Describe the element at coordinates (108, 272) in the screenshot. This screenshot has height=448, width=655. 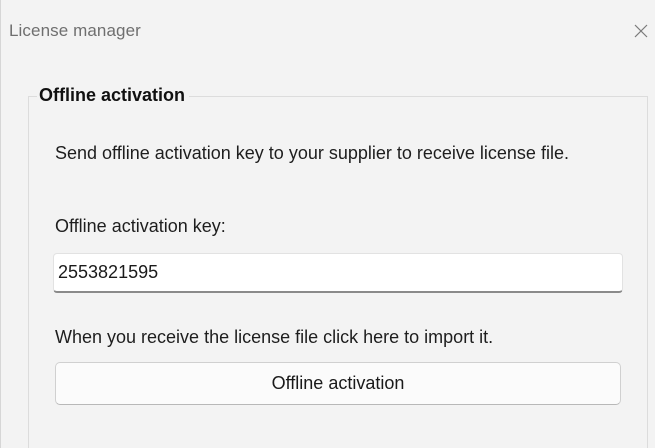
I see `activation-key-value: 2553821595` at that location.